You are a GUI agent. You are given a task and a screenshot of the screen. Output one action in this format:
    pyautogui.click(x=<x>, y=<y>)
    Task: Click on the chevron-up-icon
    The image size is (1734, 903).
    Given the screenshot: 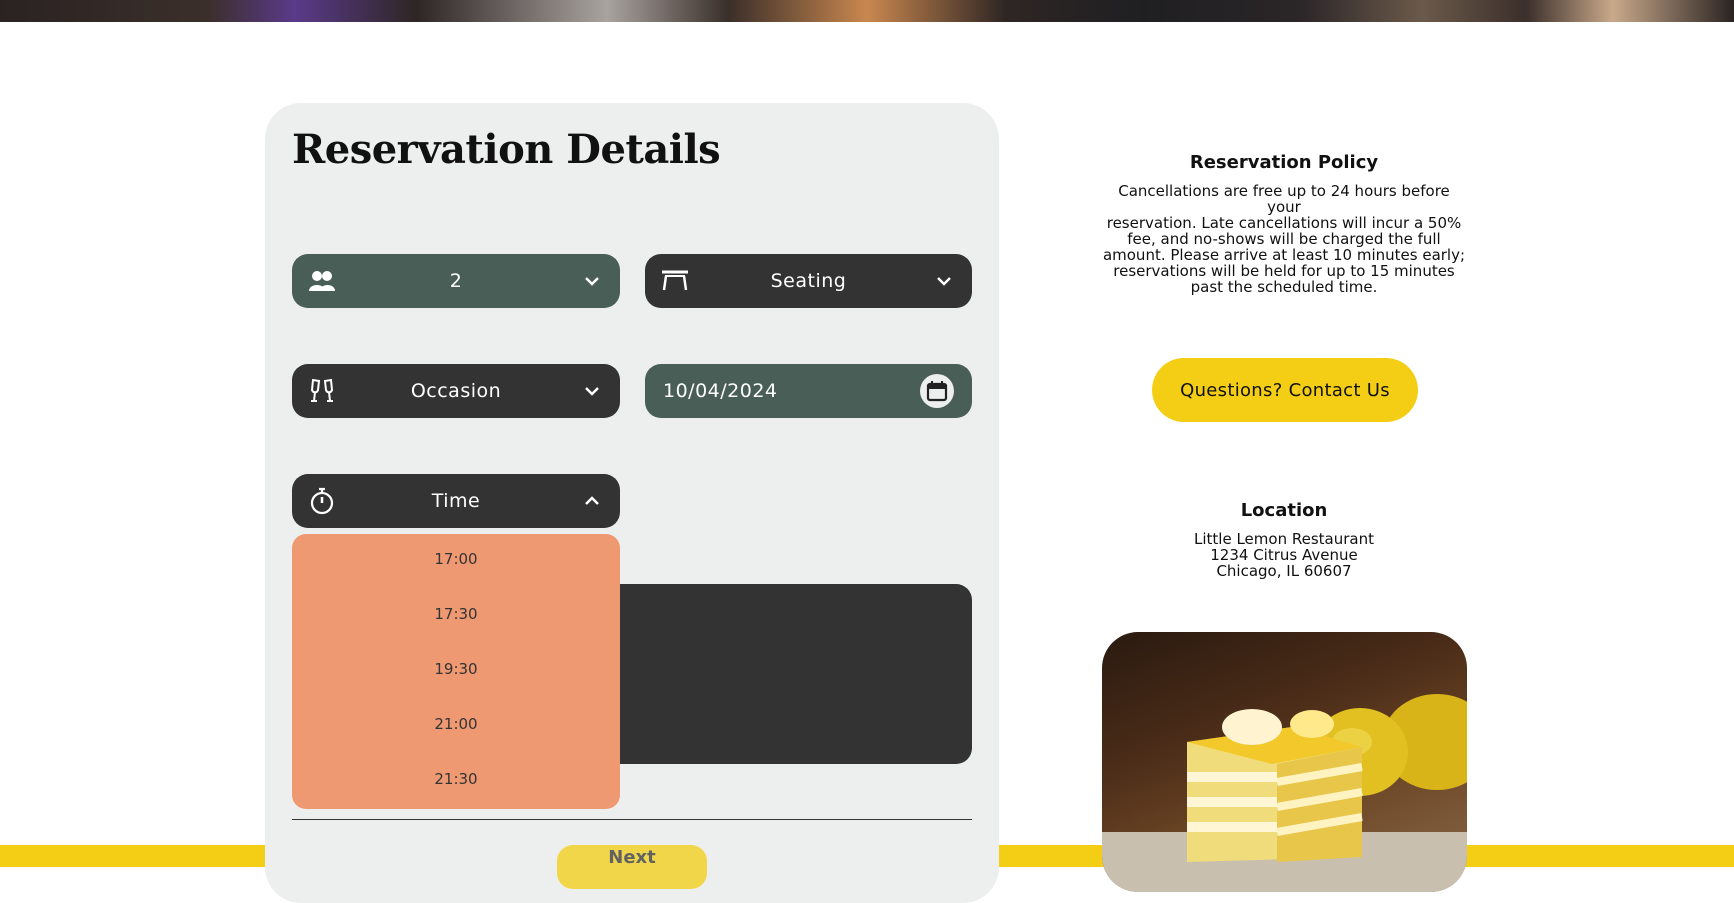 What is the action you would take?
    pyautogui.click(x=592, y=500)
    